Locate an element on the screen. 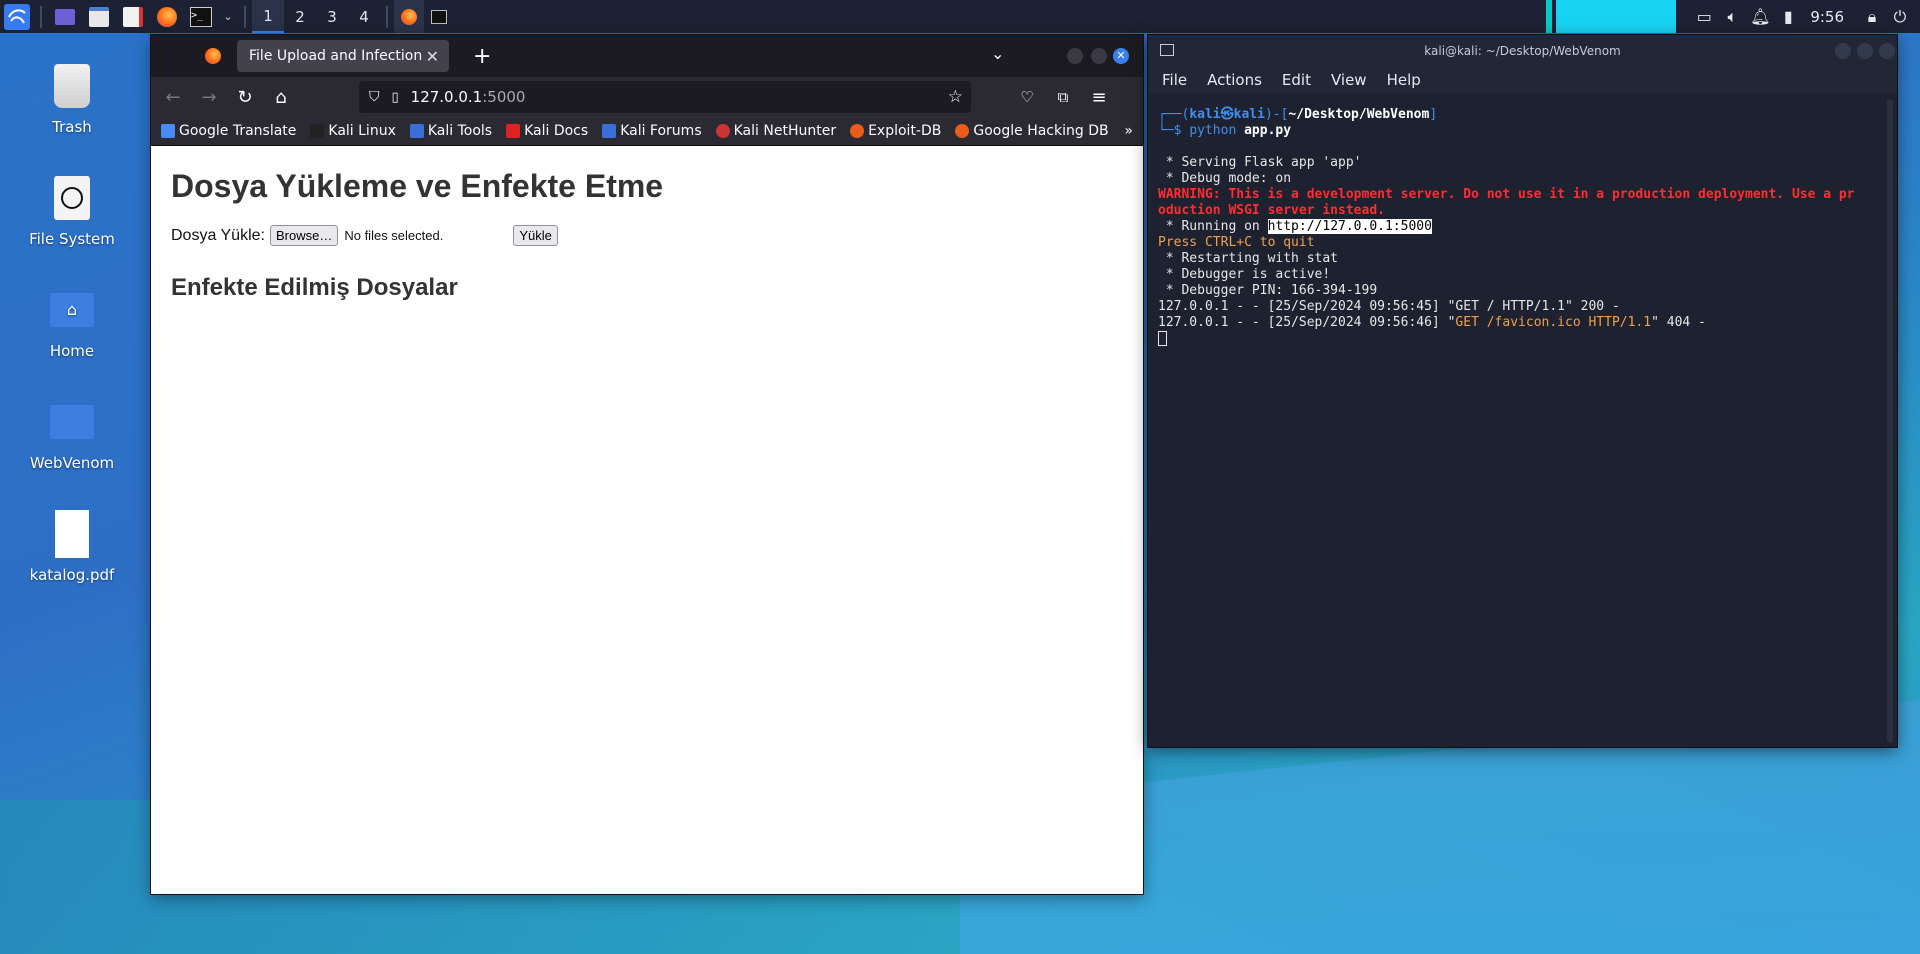  desktop-icon-filesystem: File System is located at coordinates (72, 210).